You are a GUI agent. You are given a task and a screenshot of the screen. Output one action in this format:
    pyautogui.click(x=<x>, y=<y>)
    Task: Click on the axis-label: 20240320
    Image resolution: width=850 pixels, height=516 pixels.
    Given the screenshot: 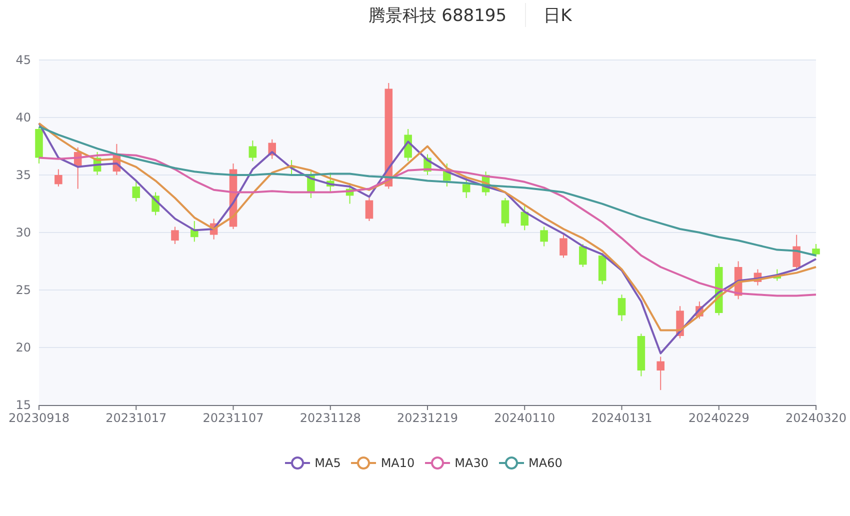 What is the action you would take?
    pyautogui.click(x=816, y=418)
    